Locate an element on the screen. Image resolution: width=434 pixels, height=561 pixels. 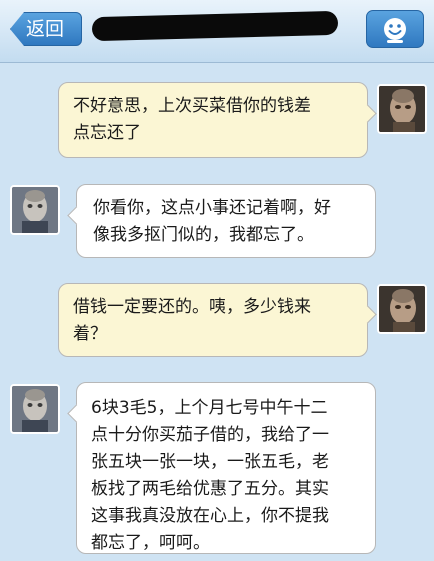
message-bubble: 借钱一定要还的。咦，多少钱来 着？ is located at coordinates (217, 320).